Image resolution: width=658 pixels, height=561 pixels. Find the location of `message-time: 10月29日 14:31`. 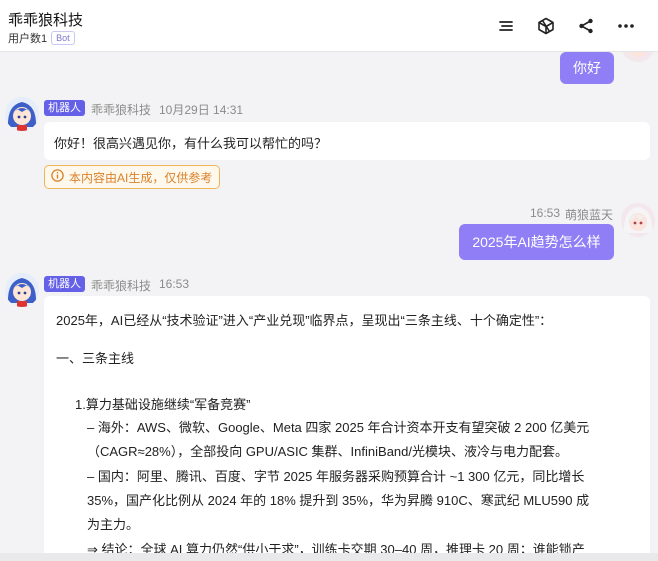

message-time: 10月29日 14:31 is located at coordinates (201, 110).